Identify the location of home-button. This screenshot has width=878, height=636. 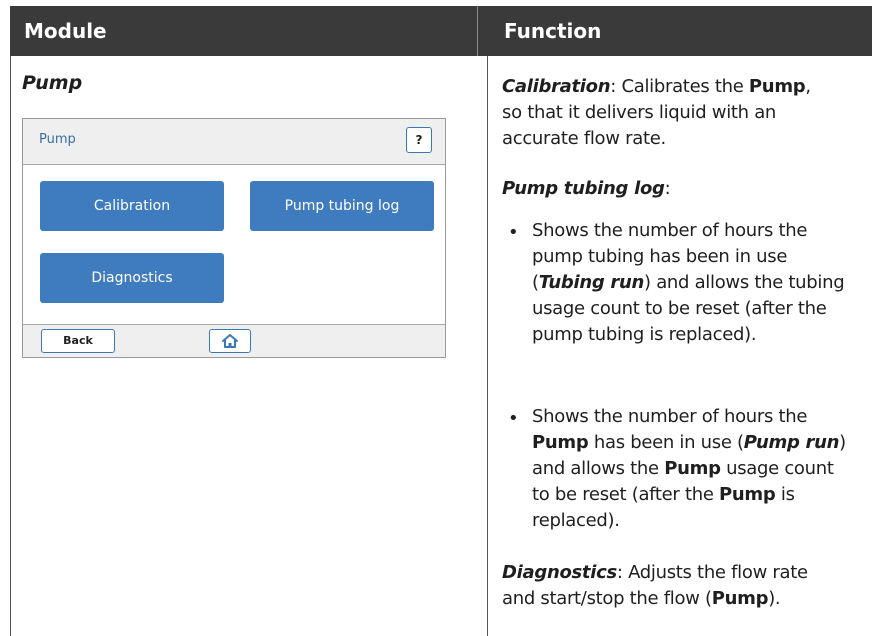
(230, 341).